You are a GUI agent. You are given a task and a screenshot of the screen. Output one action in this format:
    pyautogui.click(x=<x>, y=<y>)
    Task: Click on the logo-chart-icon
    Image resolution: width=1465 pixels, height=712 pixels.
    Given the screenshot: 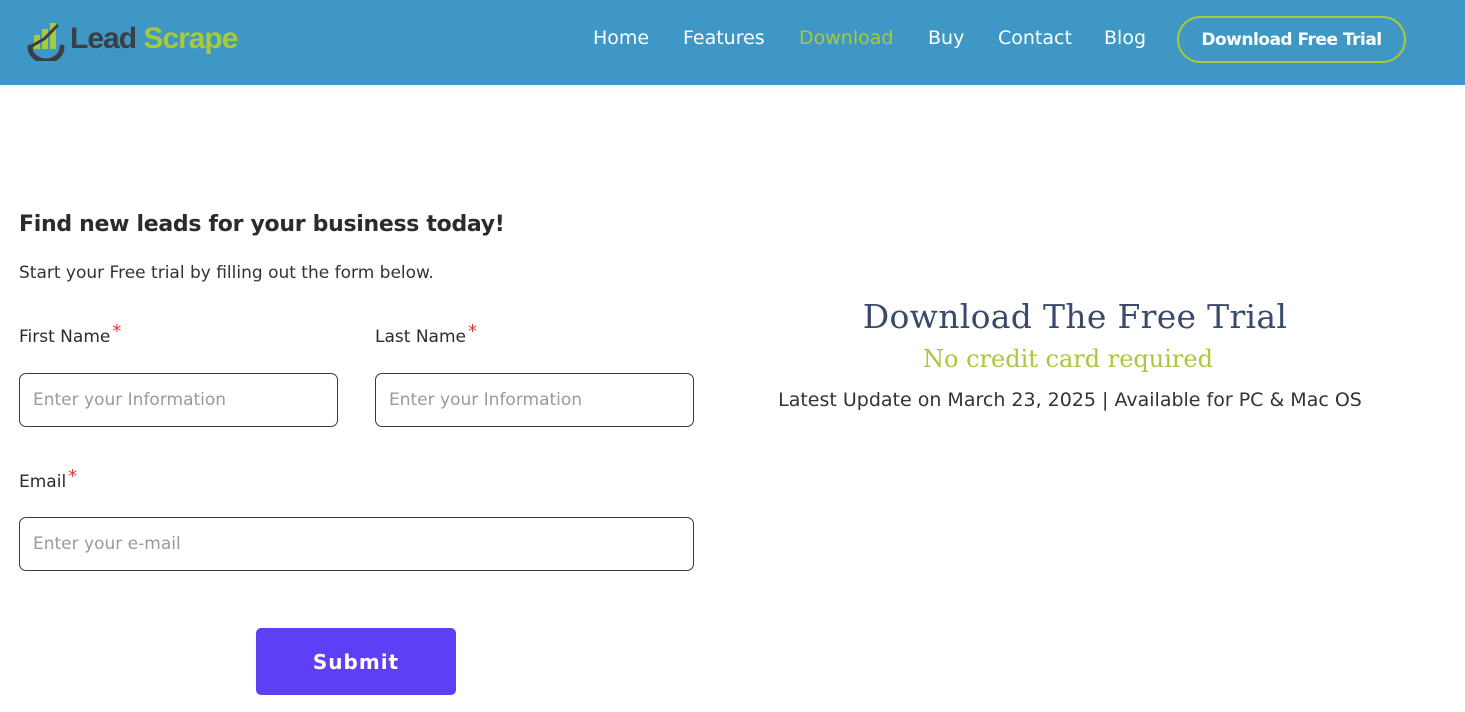 What is the action you would take?
    pyautogui.click(x=46, y=42)
    